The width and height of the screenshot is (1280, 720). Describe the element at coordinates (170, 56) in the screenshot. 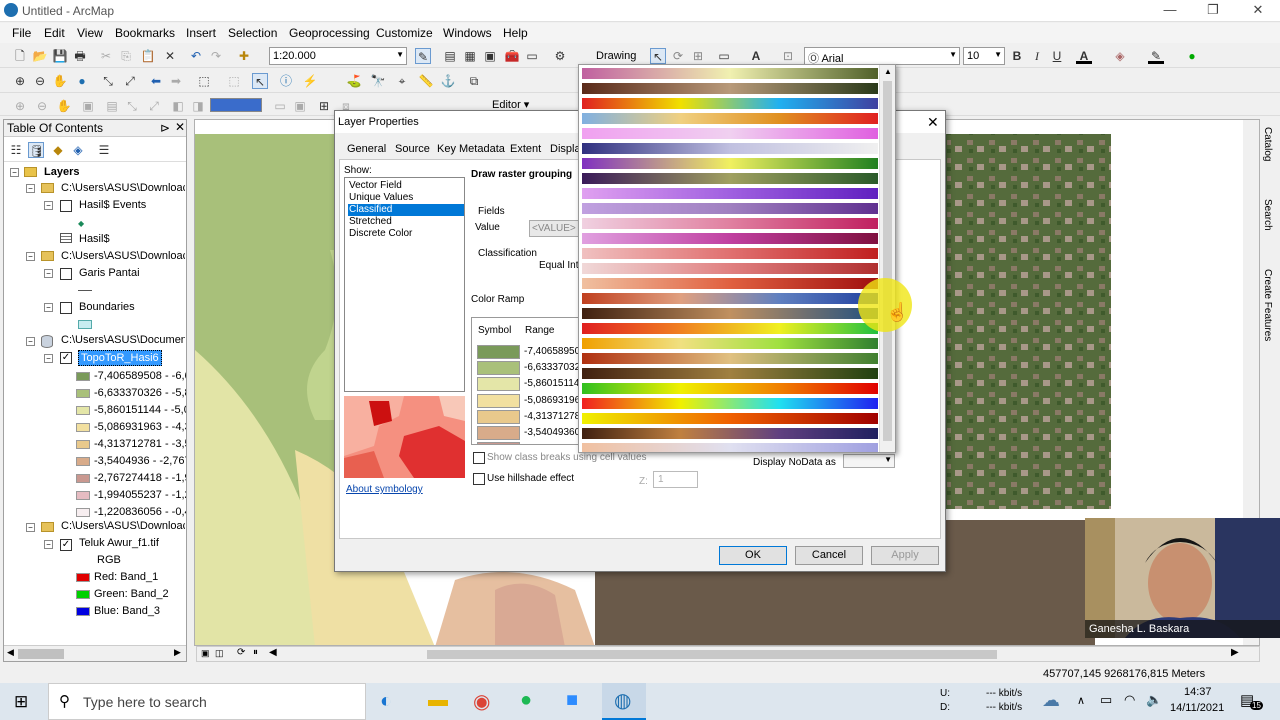

I see `delete-icon: ✕` at that location.